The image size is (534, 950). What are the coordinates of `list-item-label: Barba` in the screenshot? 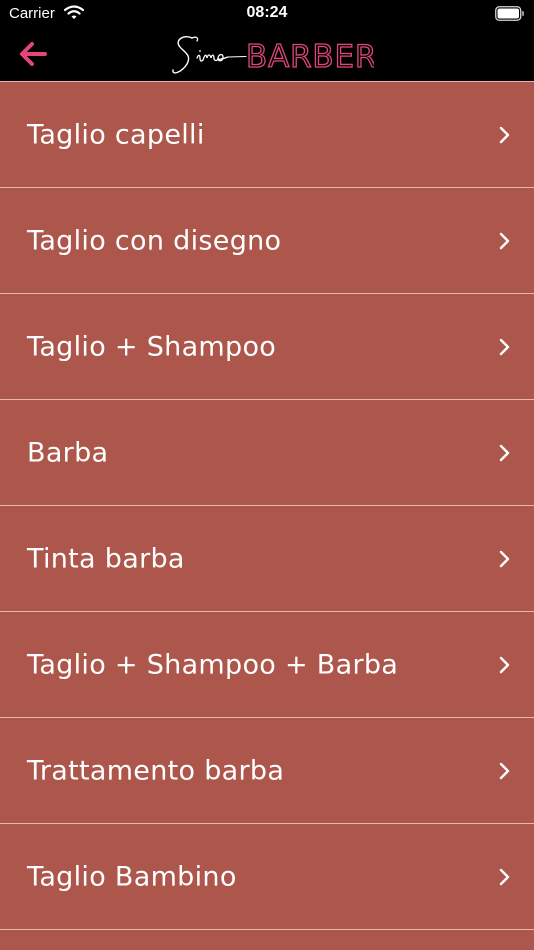 It's located at (68, 452).